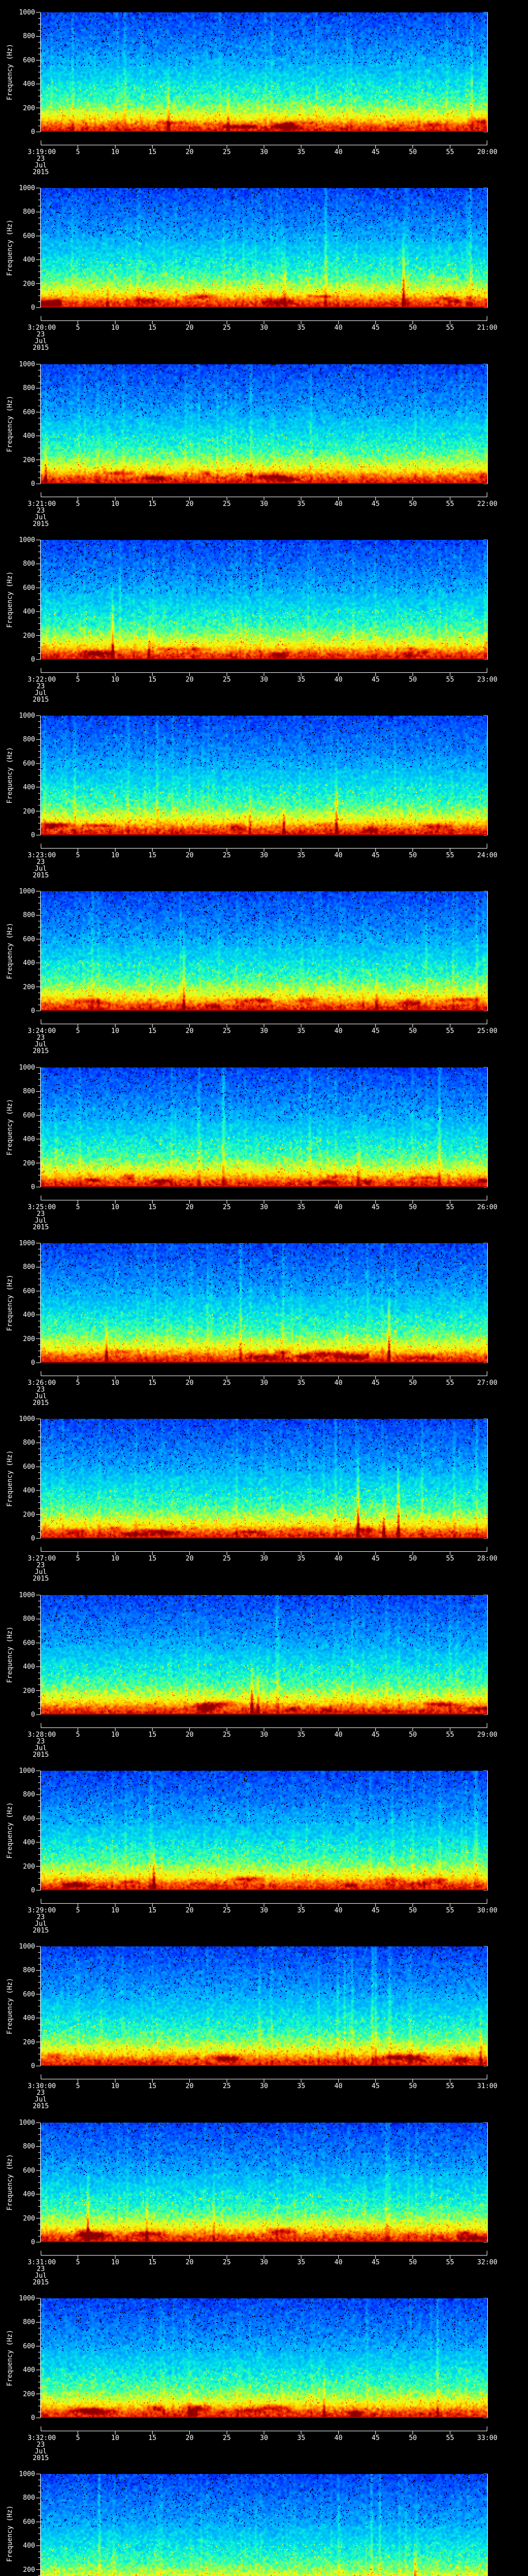 Image resolution: width=528 pixels, height=2576 pixels. Describe the element at coordinates (487, 152) in the screenshot. I see `x-axis-end-time: 20:00` at that location.